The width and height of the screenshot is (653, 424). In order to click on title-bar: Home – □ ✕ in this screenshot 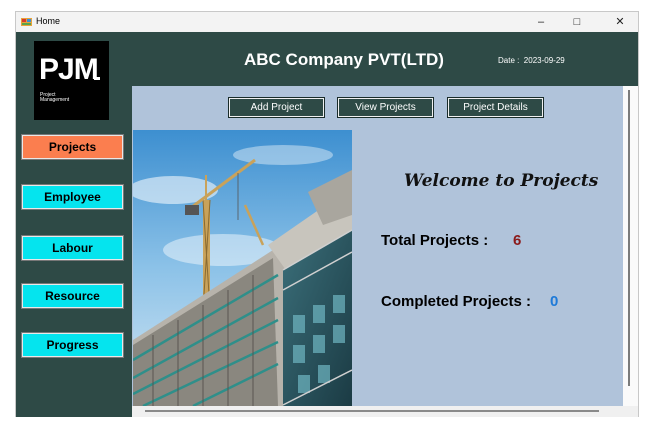, I will do `click(327, 22)`.